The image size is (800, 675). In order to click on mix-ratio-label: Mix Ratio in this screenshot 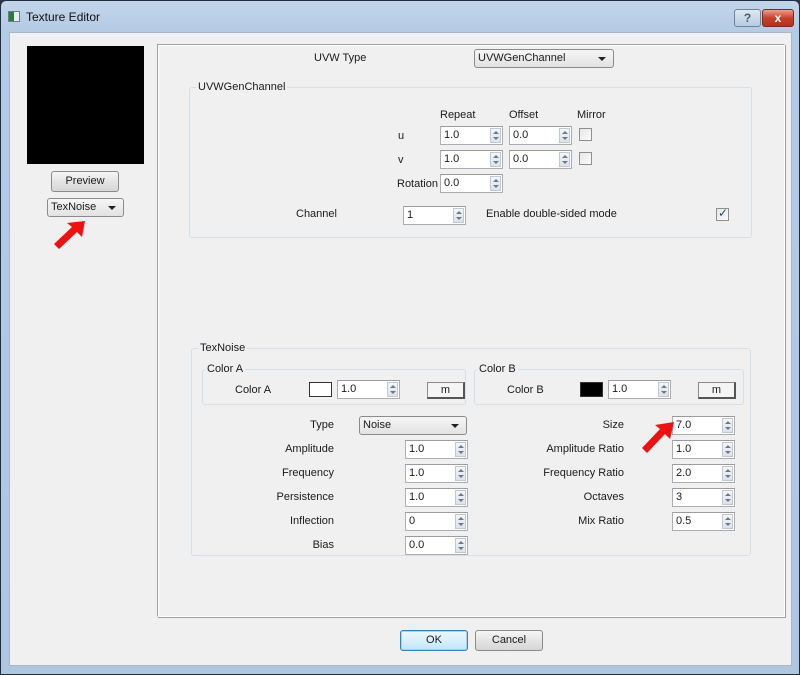, I will do `click(601, 521)`.